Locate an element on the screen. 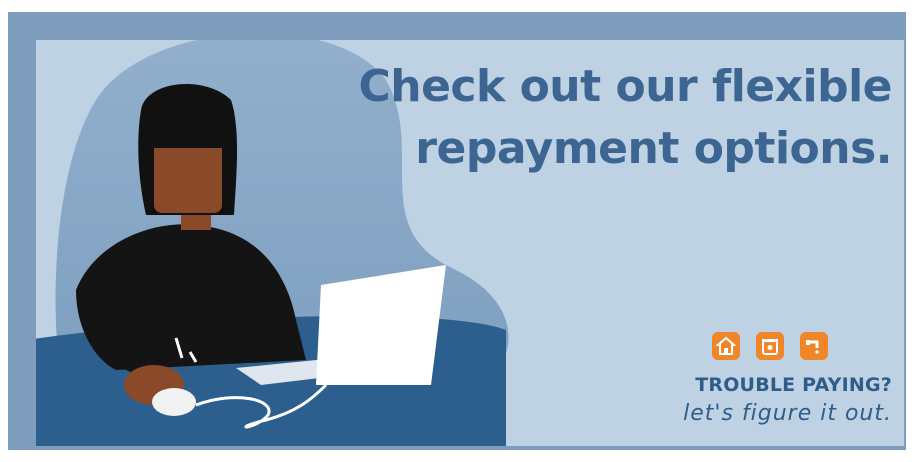  headline-line-1: Check out our flexible is located at coordinates (625, 86).